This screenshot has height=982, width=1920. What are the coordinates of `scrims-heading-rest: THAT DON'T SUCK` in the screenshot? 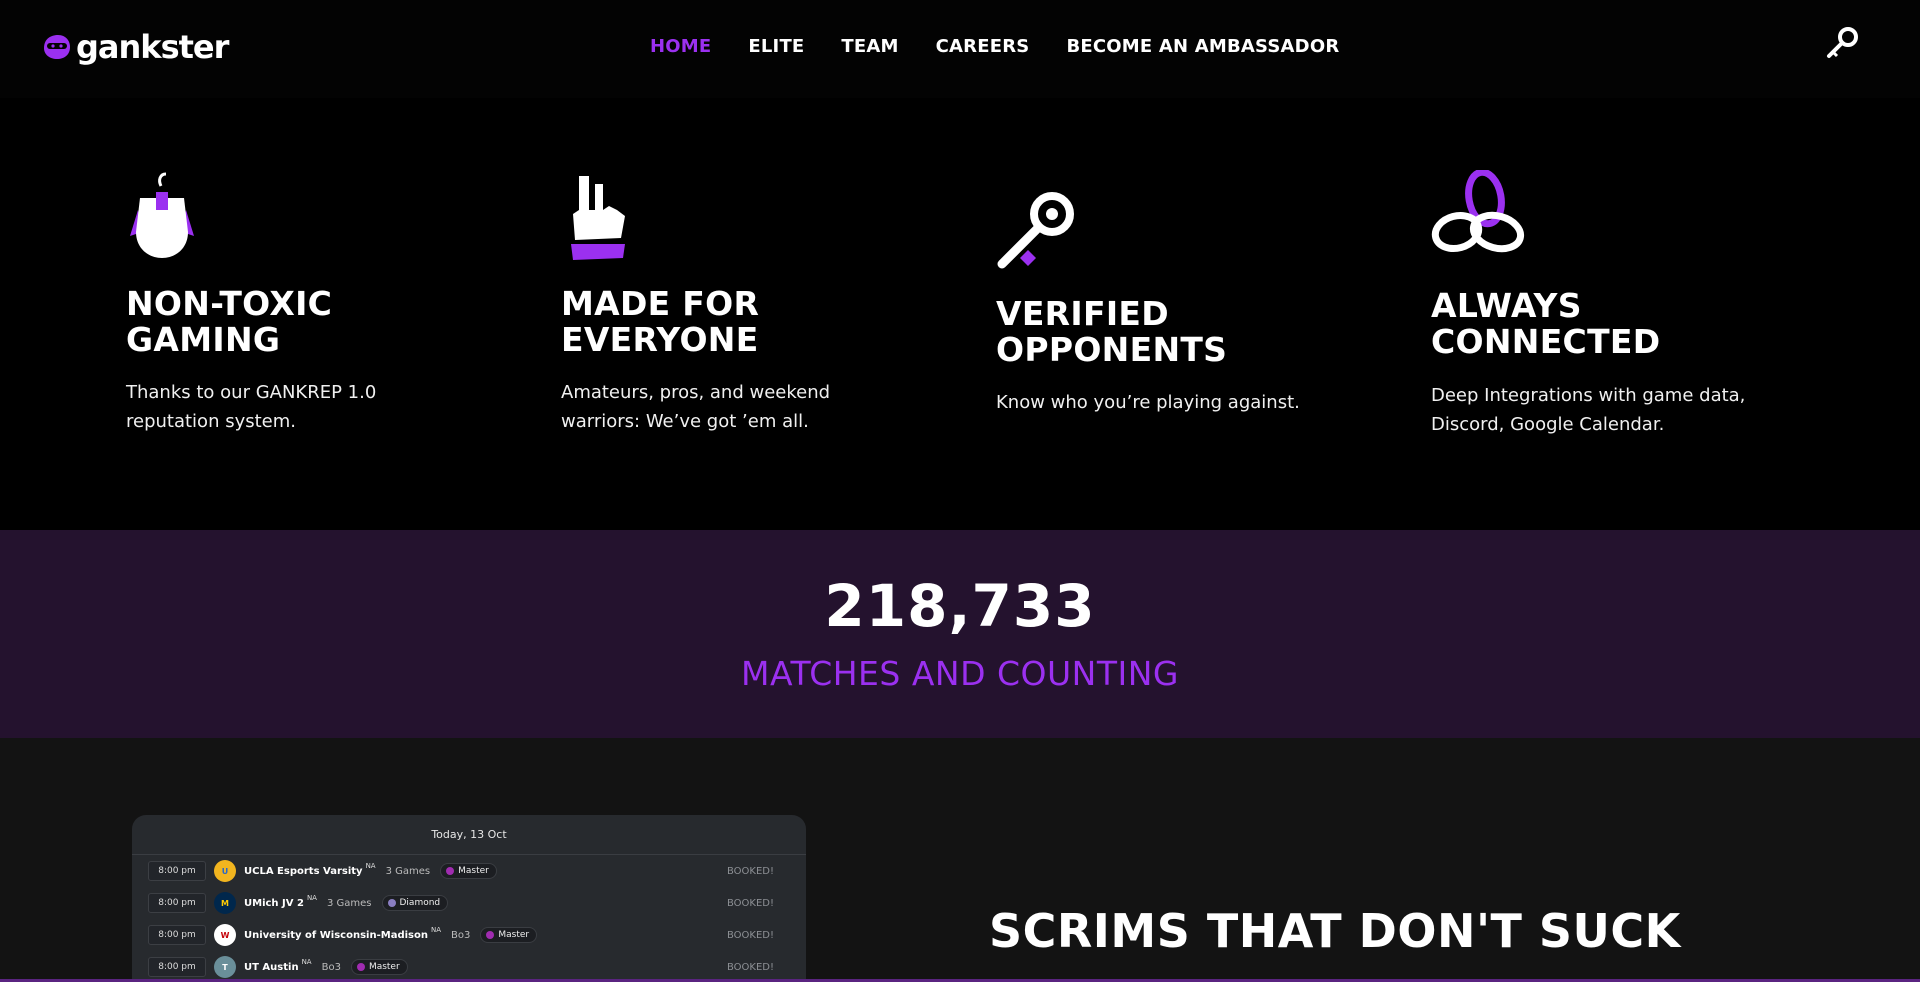 It's located at (1435, 931).